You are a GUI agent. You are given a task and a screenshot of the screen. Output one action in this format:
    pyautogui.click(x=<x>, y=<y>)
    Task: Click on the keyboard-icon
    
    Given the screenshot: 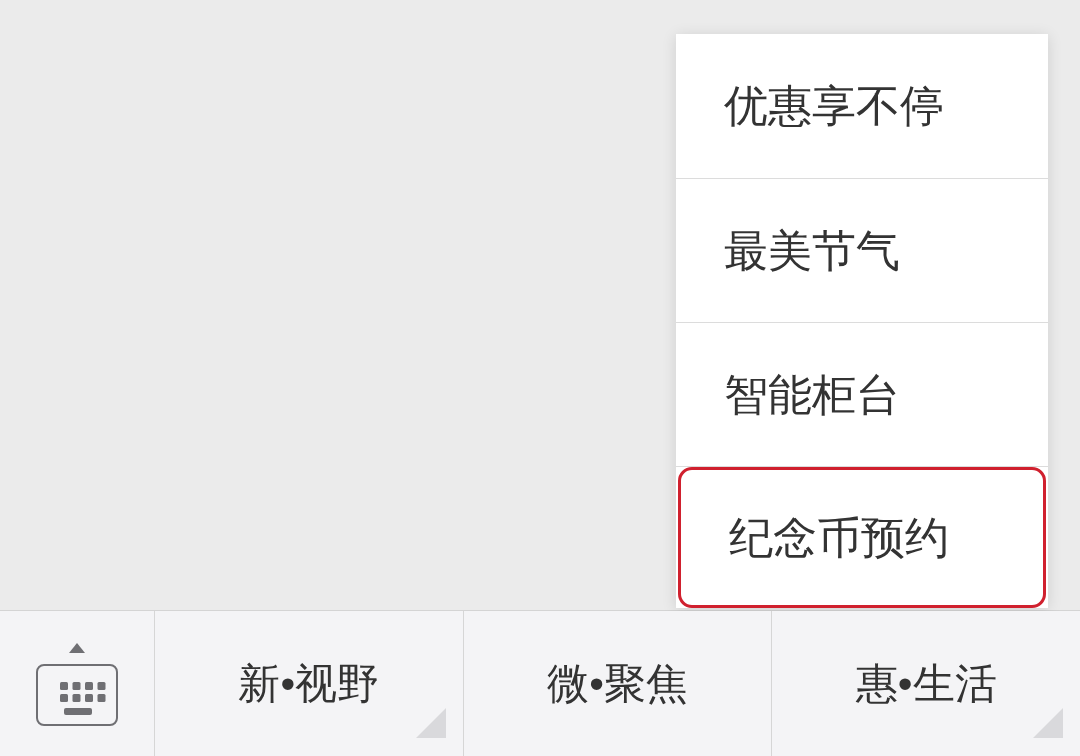 What is the action you would take?
    pyautogui.click(x=77, y=683)
    